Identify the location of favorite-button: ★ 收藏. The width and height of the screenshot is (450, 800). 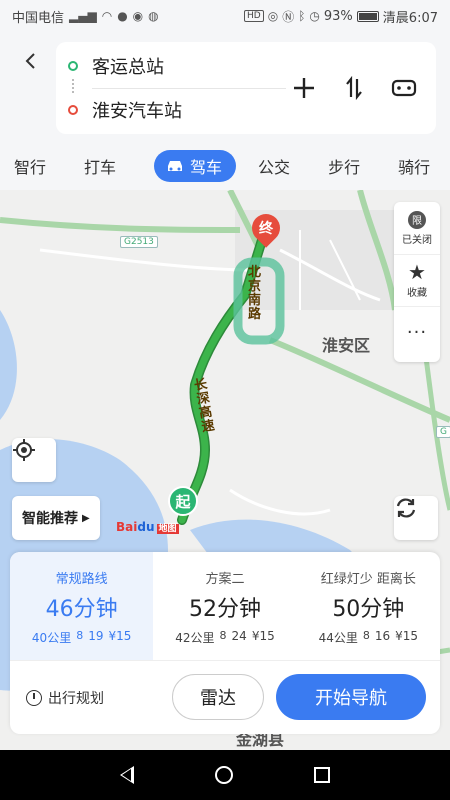
(417, 280).